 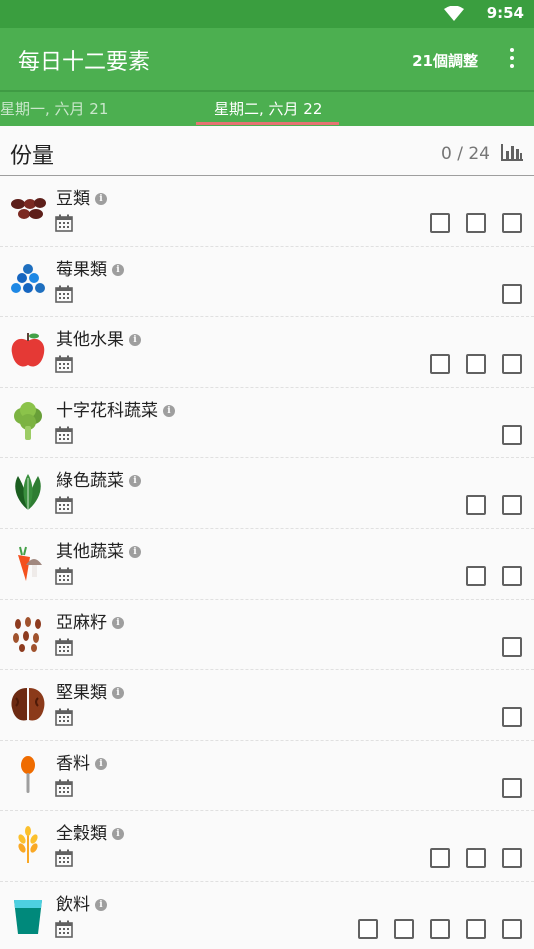 I want to click on food-item-label: 全穀類 i, so click(x=90, y=831).